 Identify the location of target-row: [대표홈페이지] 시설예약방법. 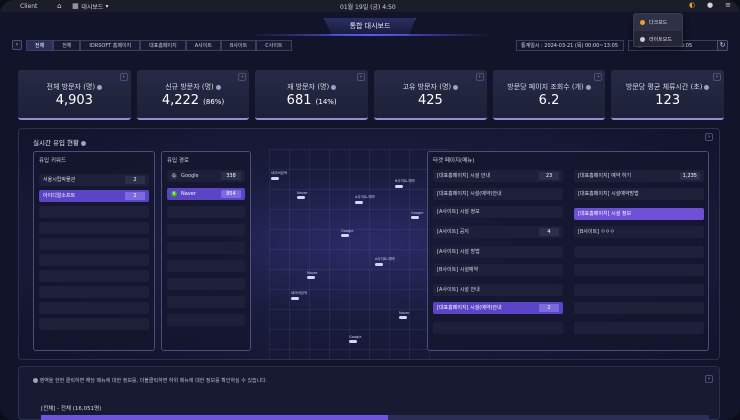
(639, 194).